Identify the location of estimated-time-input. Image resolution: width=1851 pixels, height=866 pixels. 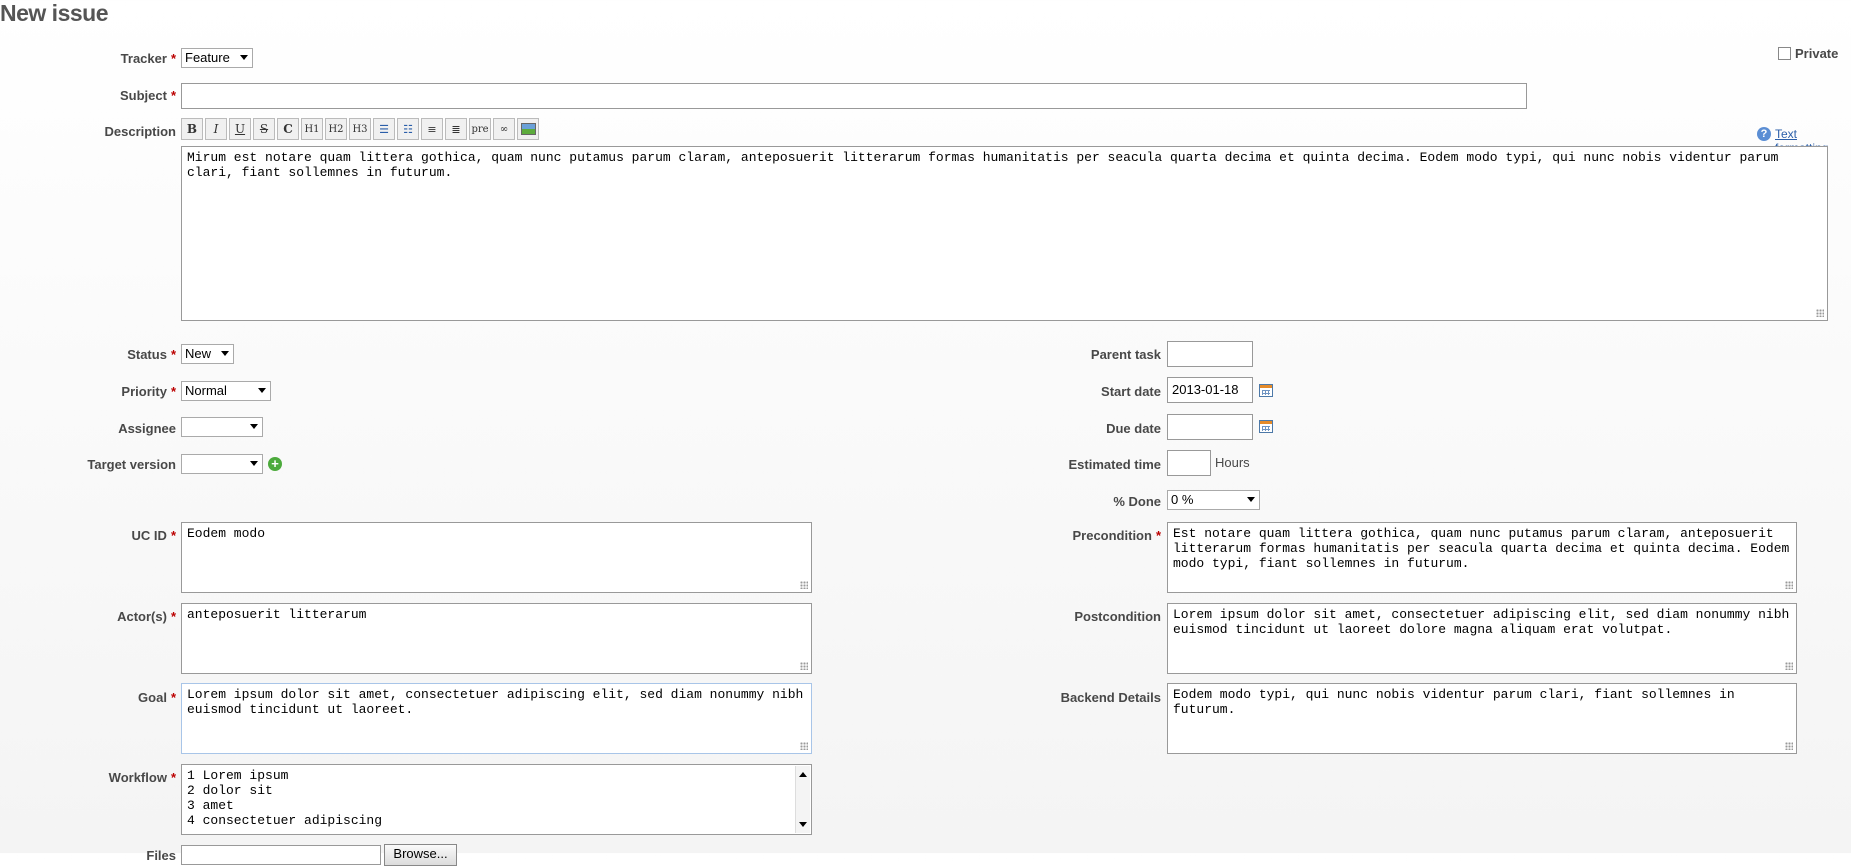
(1189, 463).